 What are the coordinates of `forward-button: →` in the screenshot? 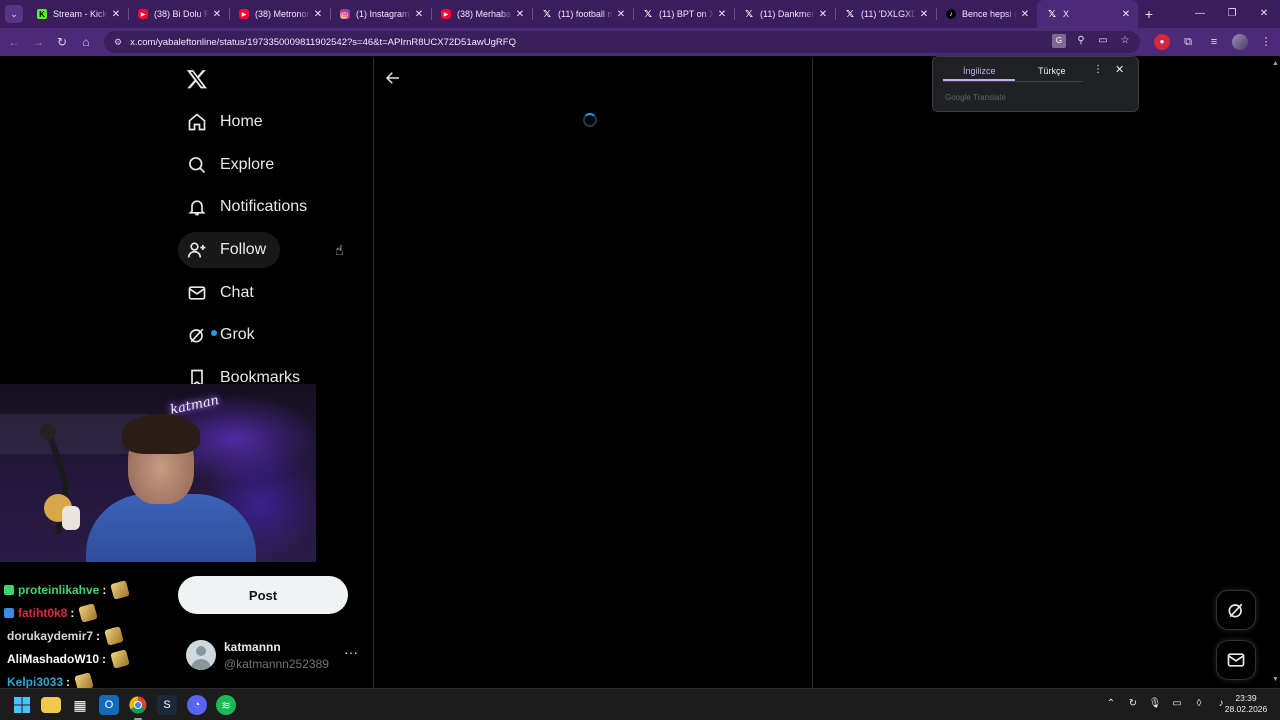 It's located at (38, 42).